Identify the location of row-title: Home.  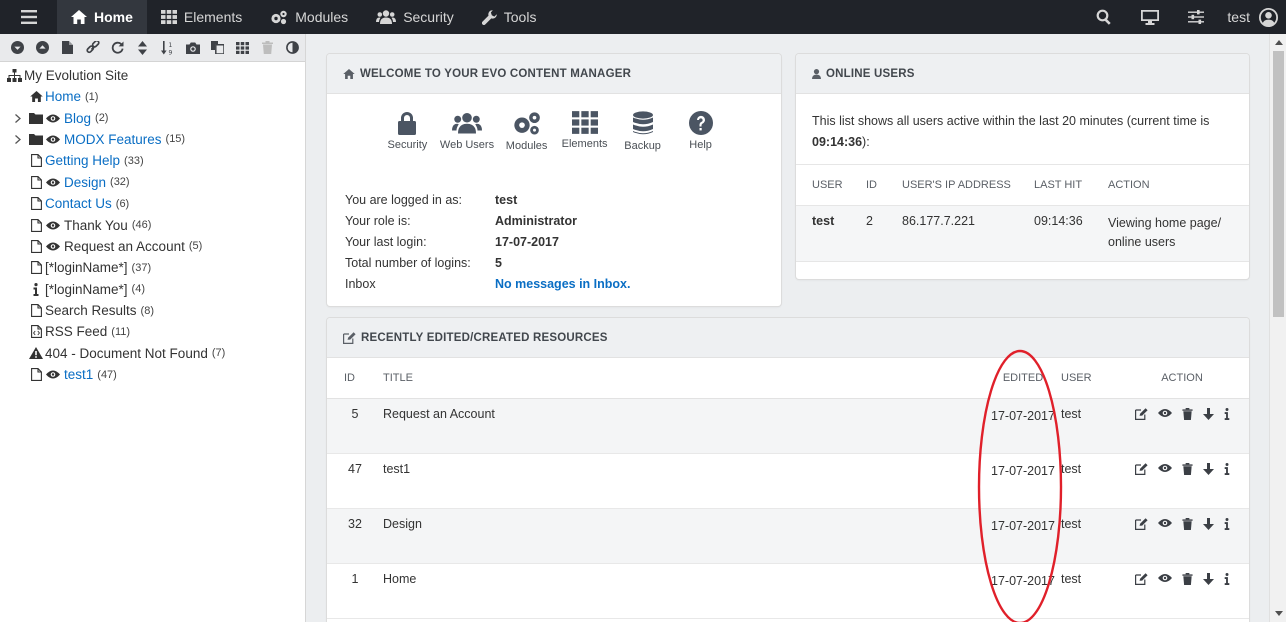
(684, 595).